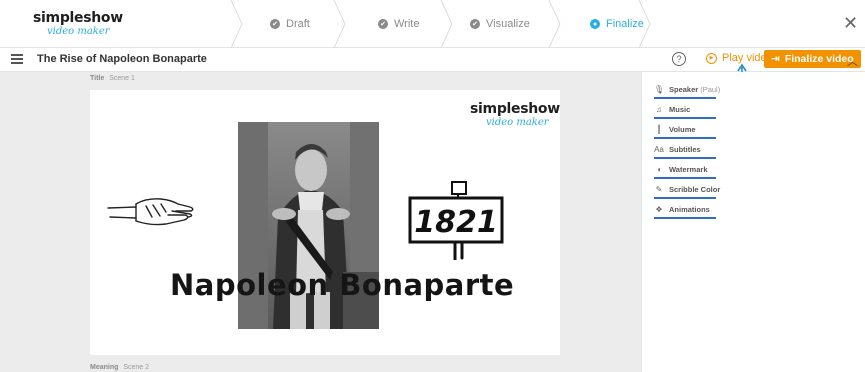 This screenshot has height=372, width=865. Describe the element at coordinates (852, 61) in the screenshot. I see `chevron-up-icon: ︿` at that location.